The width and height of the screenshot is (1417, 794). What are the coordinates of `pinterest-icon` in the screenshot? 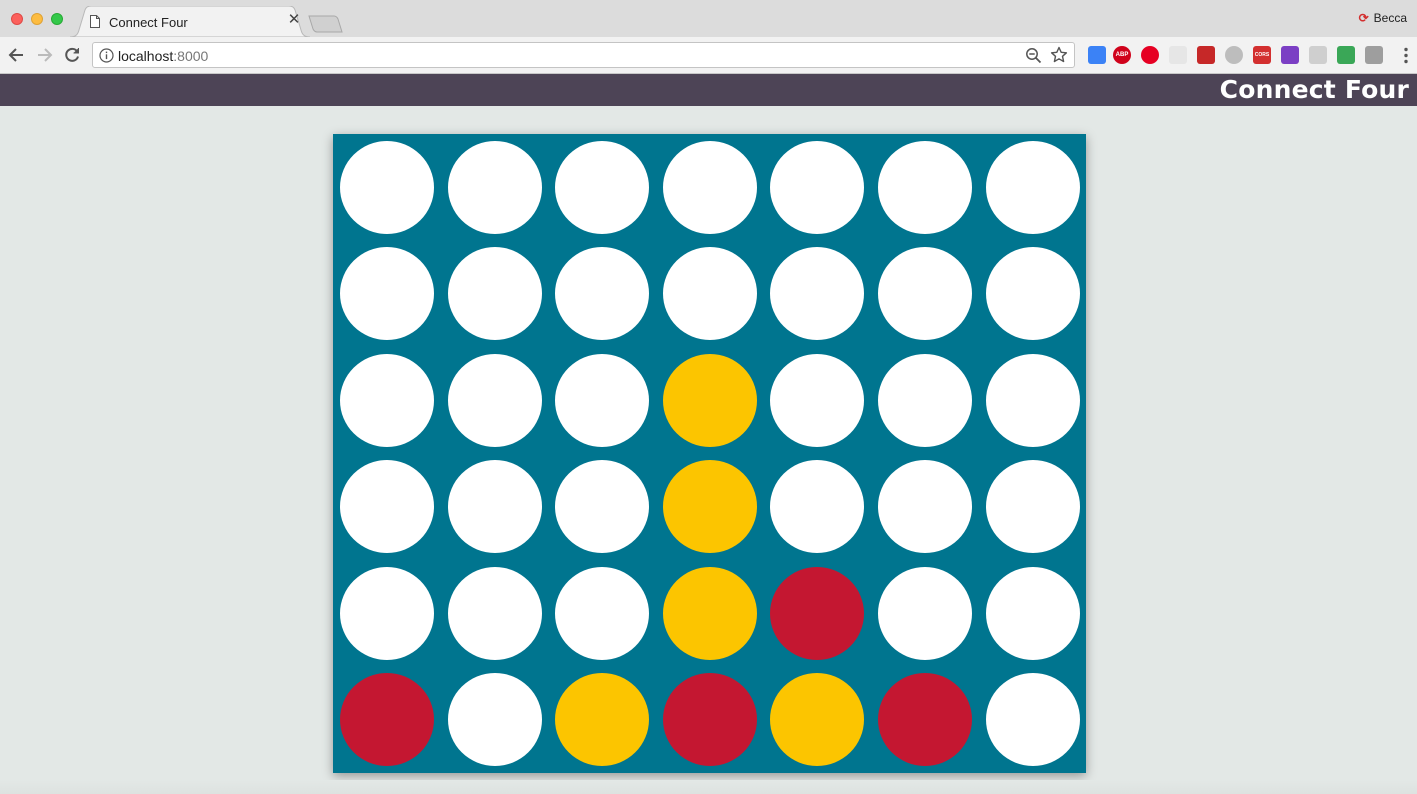 It's located at (1150, 55).